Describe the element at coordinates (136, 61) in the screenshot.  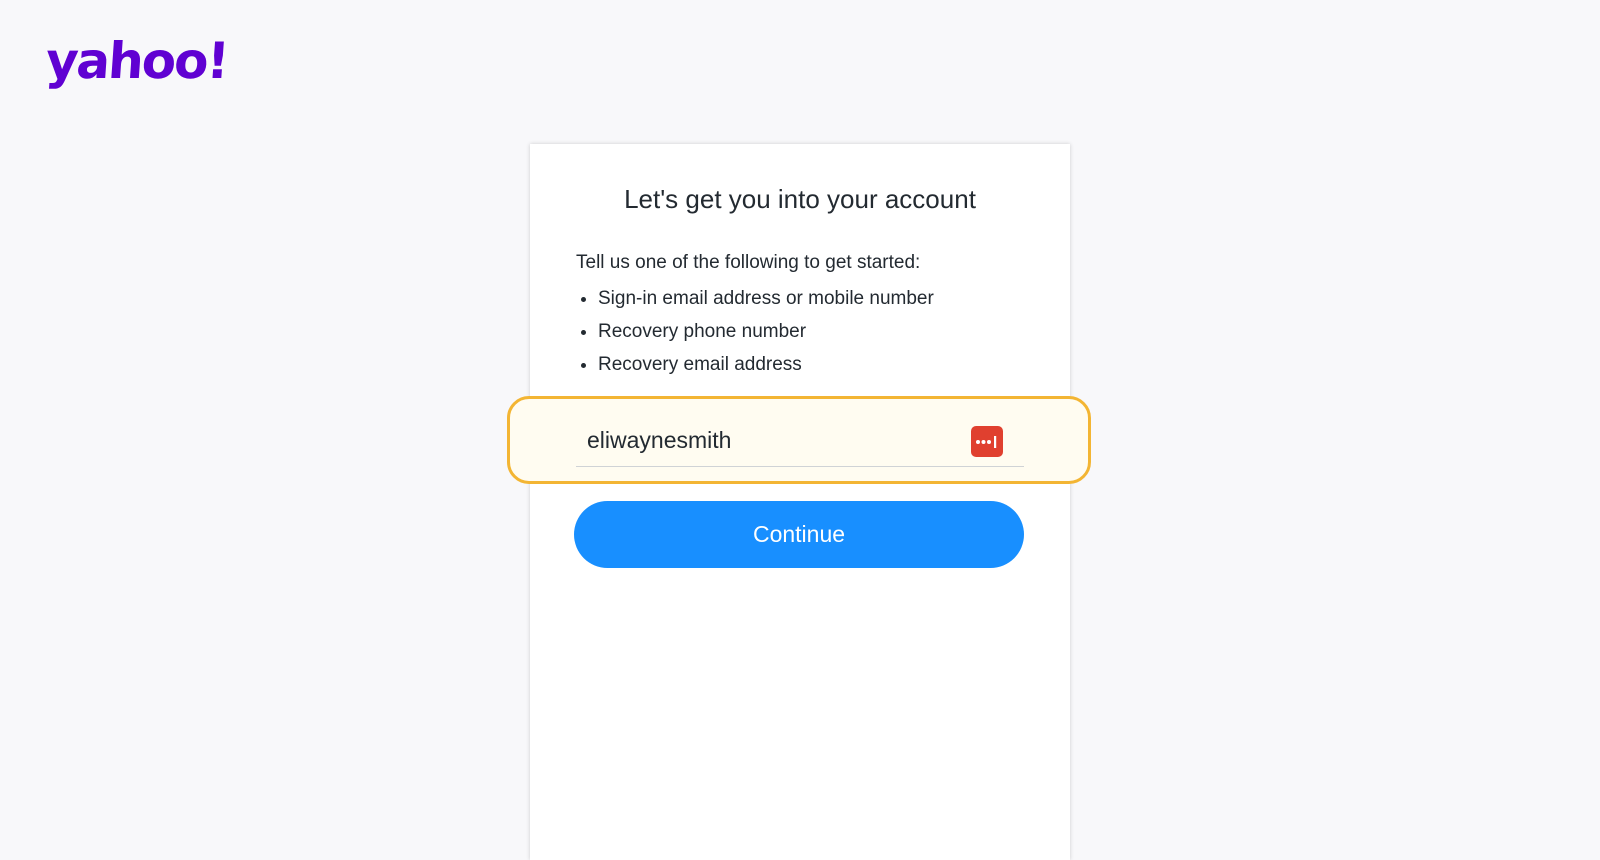
I see `yahoo-logo: yahoo!` at that location.